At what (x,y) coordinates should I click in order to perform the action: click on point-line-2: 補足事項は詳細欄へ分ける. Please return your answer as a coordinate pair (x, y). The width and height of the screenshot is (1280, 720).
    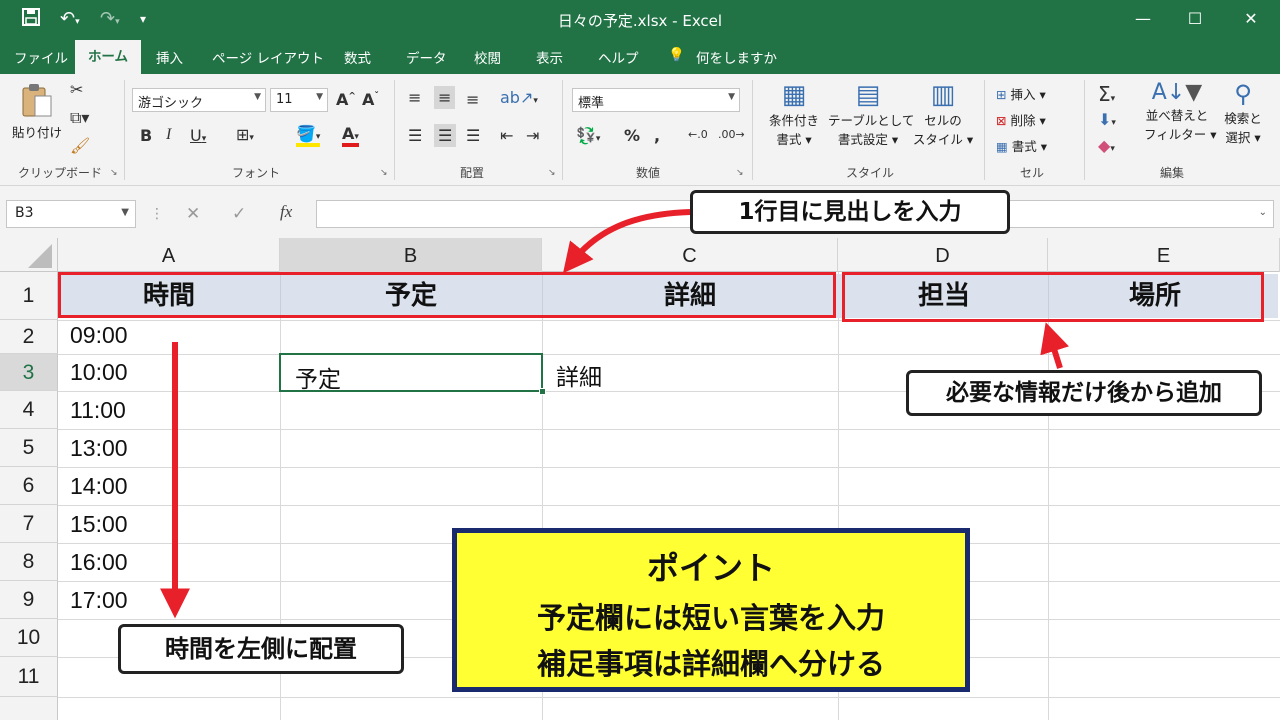
    Looking at the image, I should click on (710, 664).